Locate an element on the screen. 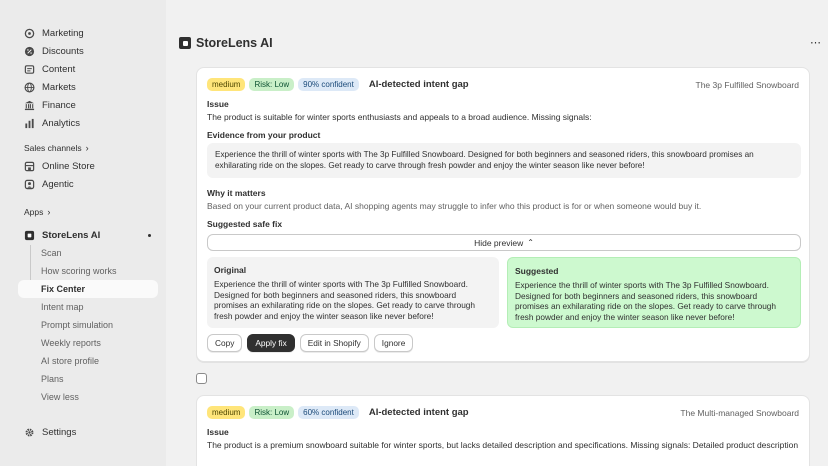 This screenshot has height=466, width=828. more-actions-icon: ⋯ is located at coordinates (816, 42).